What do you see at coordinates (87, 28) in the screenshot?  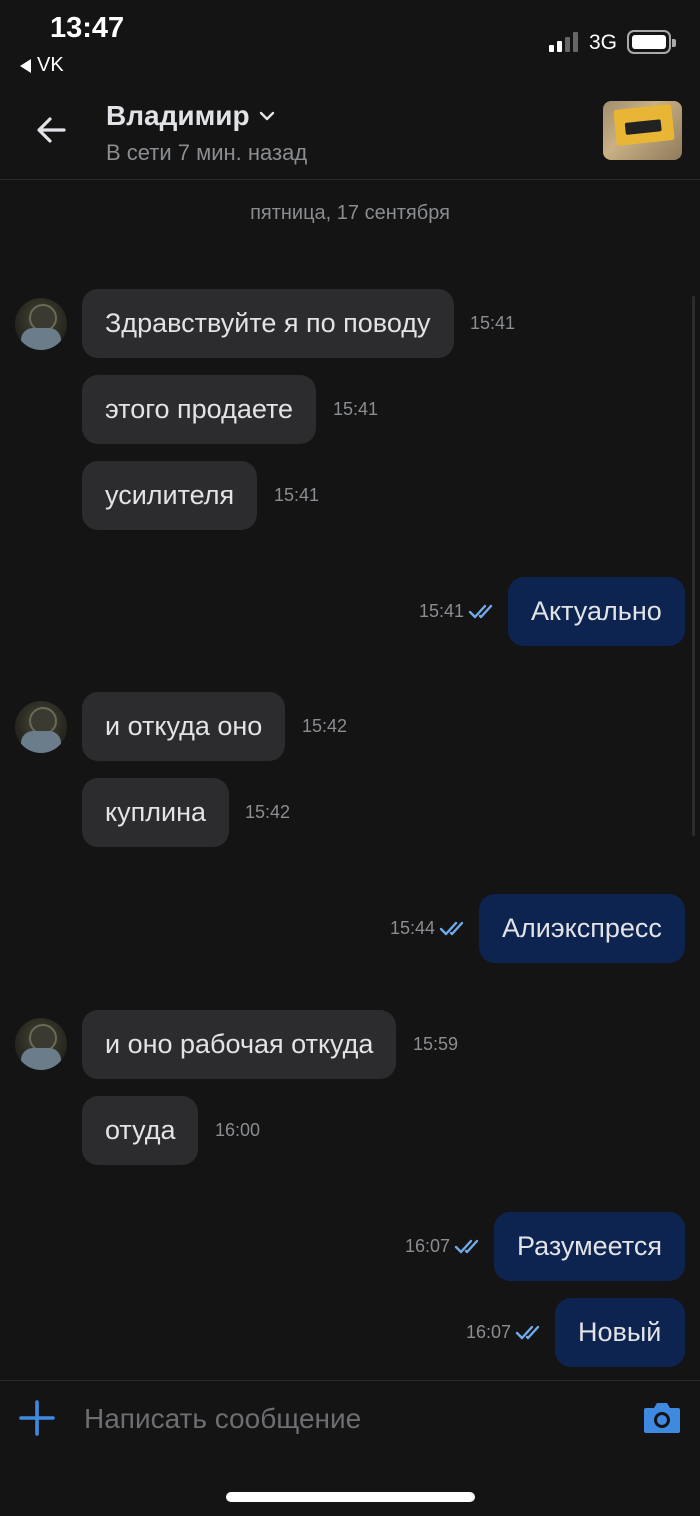 I see `status-time: 13:47` at bounding box center [87, 28].